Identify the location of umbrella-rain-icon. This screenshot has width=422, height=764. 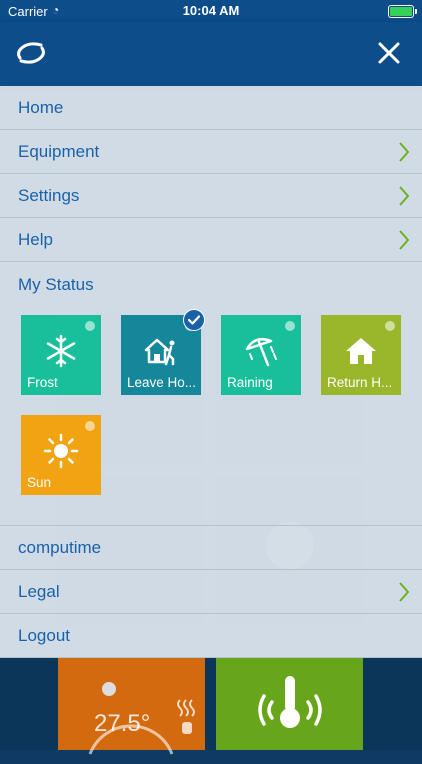
(261, 352).